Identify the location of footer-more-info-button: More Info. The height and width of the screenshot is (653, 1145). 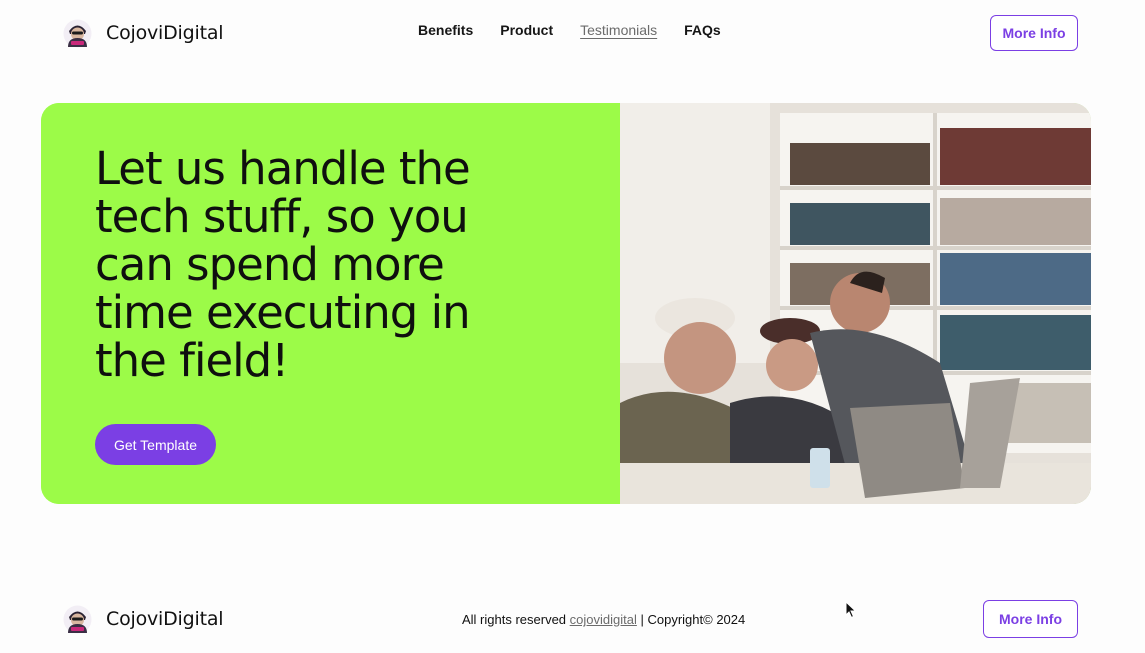
(1030, 619).